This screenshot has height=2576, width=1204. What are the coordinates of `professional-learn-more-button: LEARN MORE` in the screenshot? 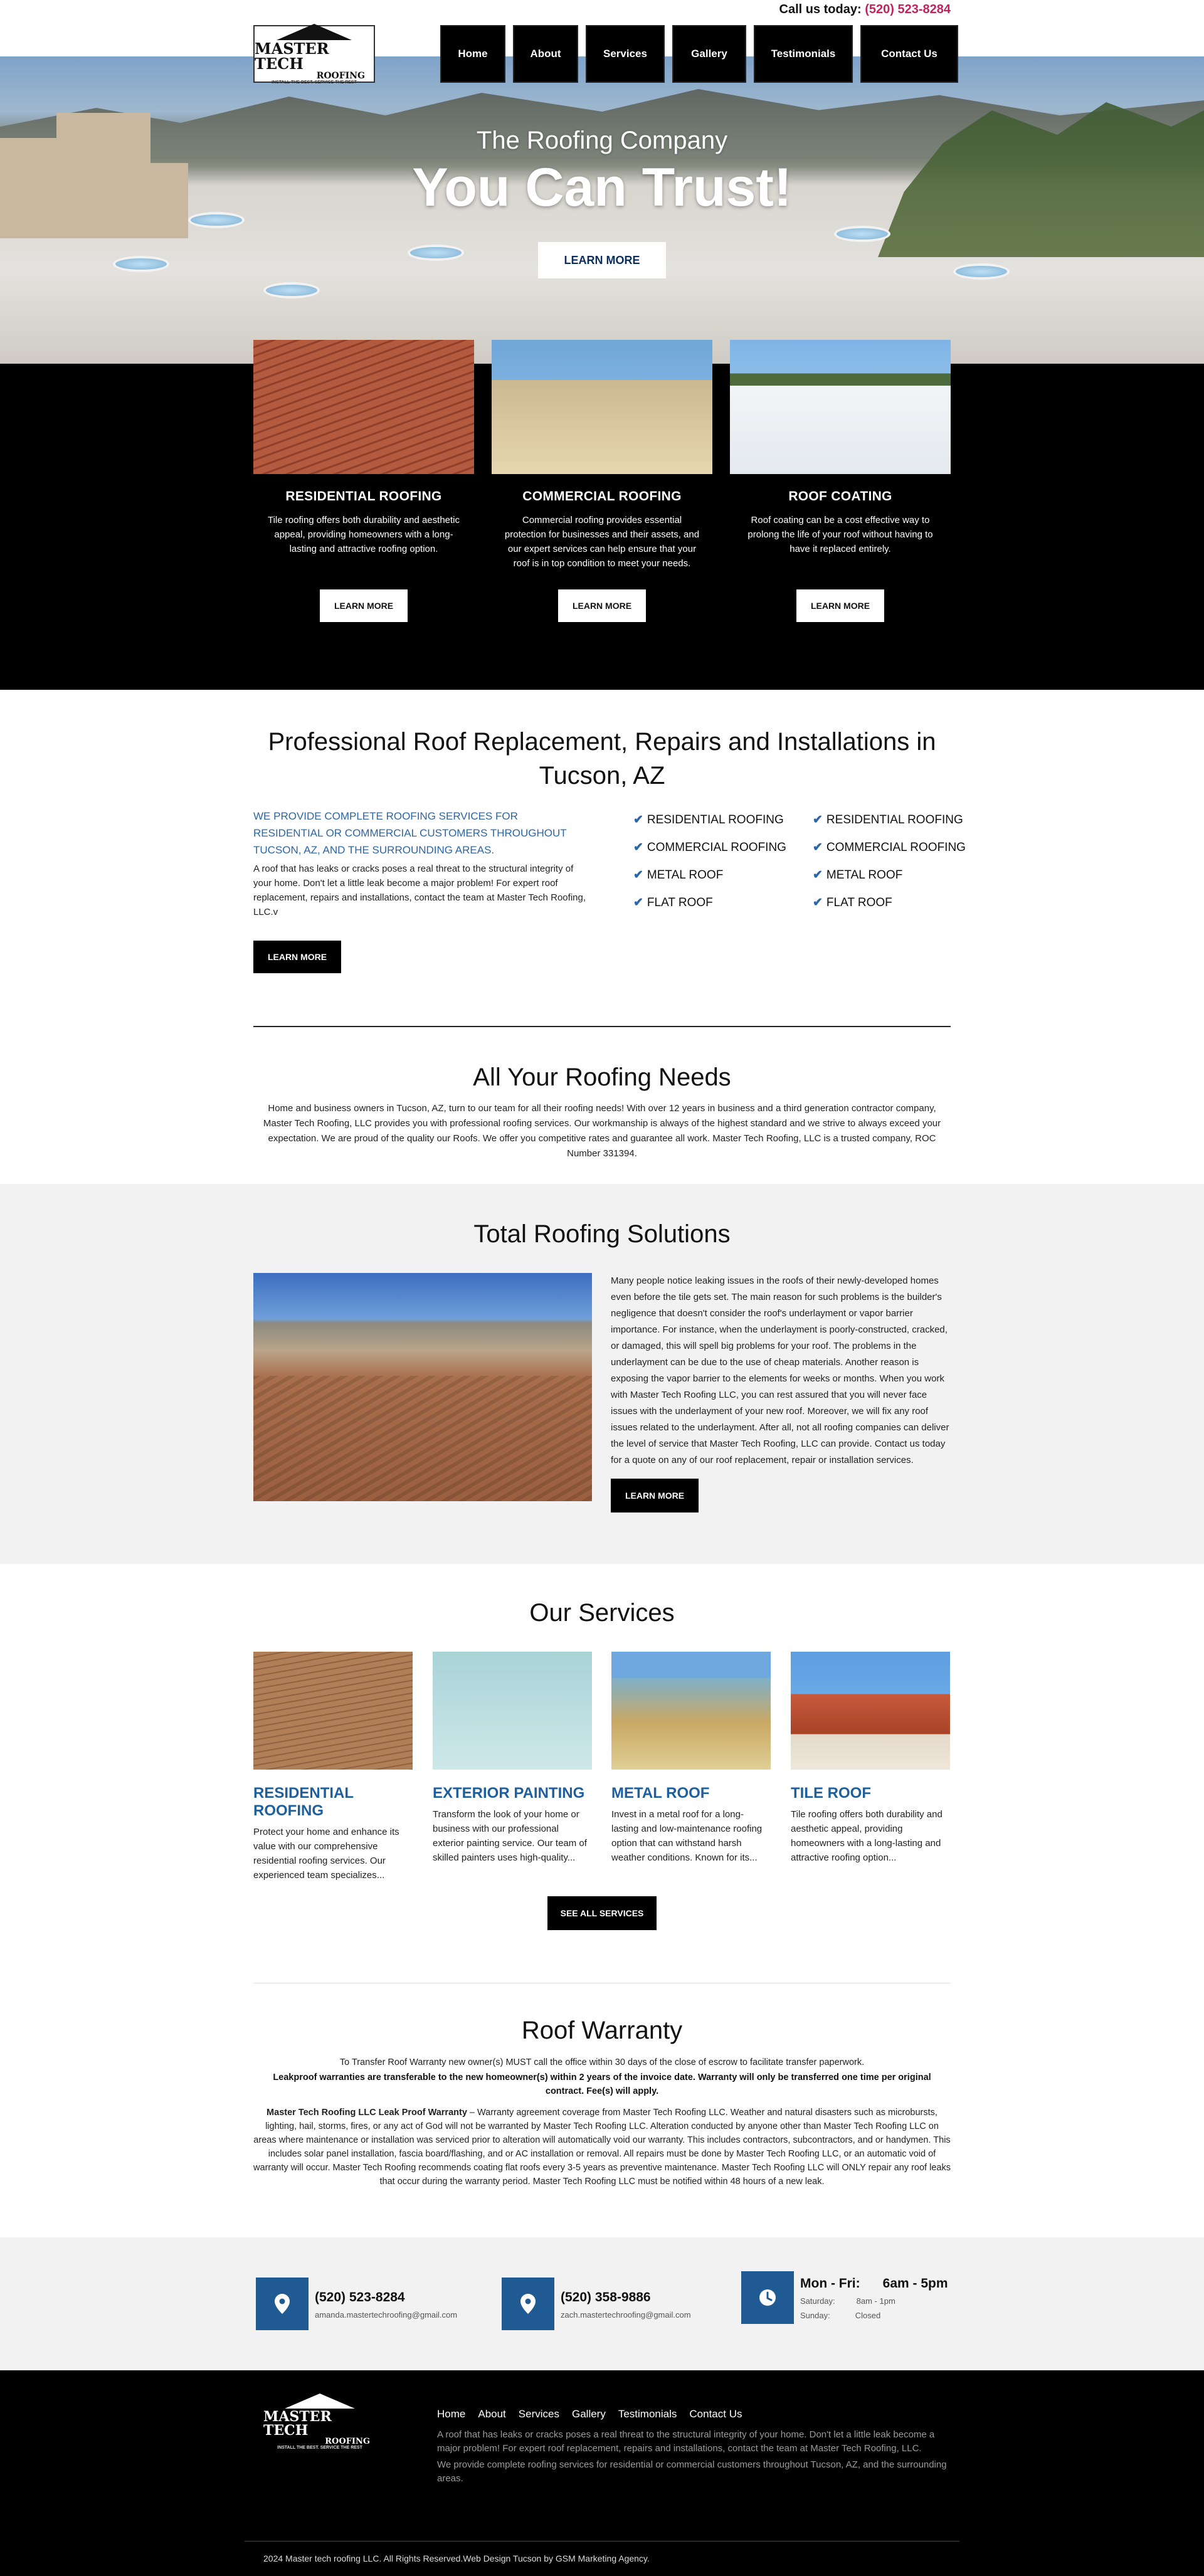 It's located at (297, 957).